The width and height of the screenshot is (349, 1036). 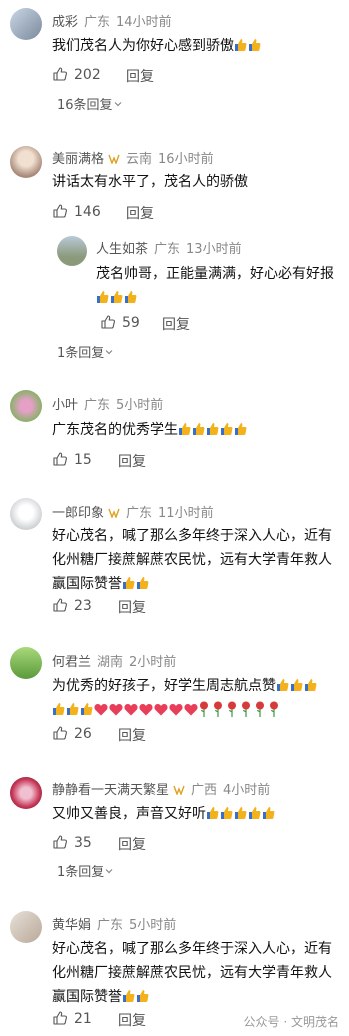 What do you see at coordinates (78, 513) in the screenshot?
I see `username: 一郎印象` at bounding box center [78, 513].